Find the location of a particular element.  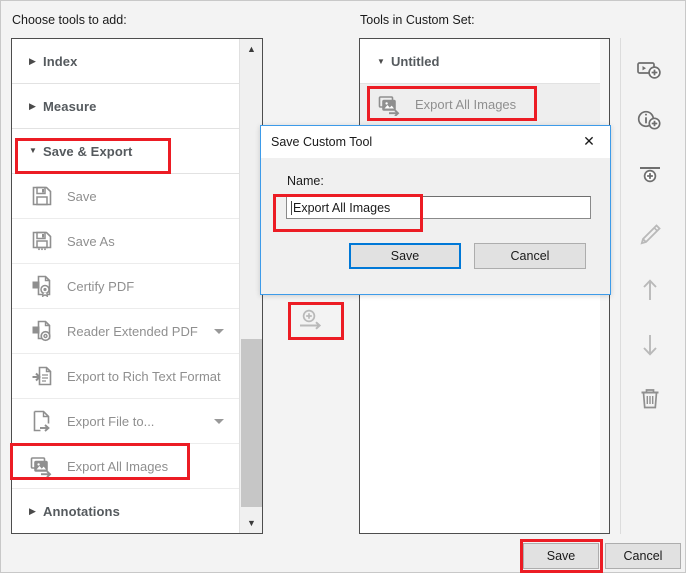

custom-set-actions-toolbar is located at coordinates (649, 286).